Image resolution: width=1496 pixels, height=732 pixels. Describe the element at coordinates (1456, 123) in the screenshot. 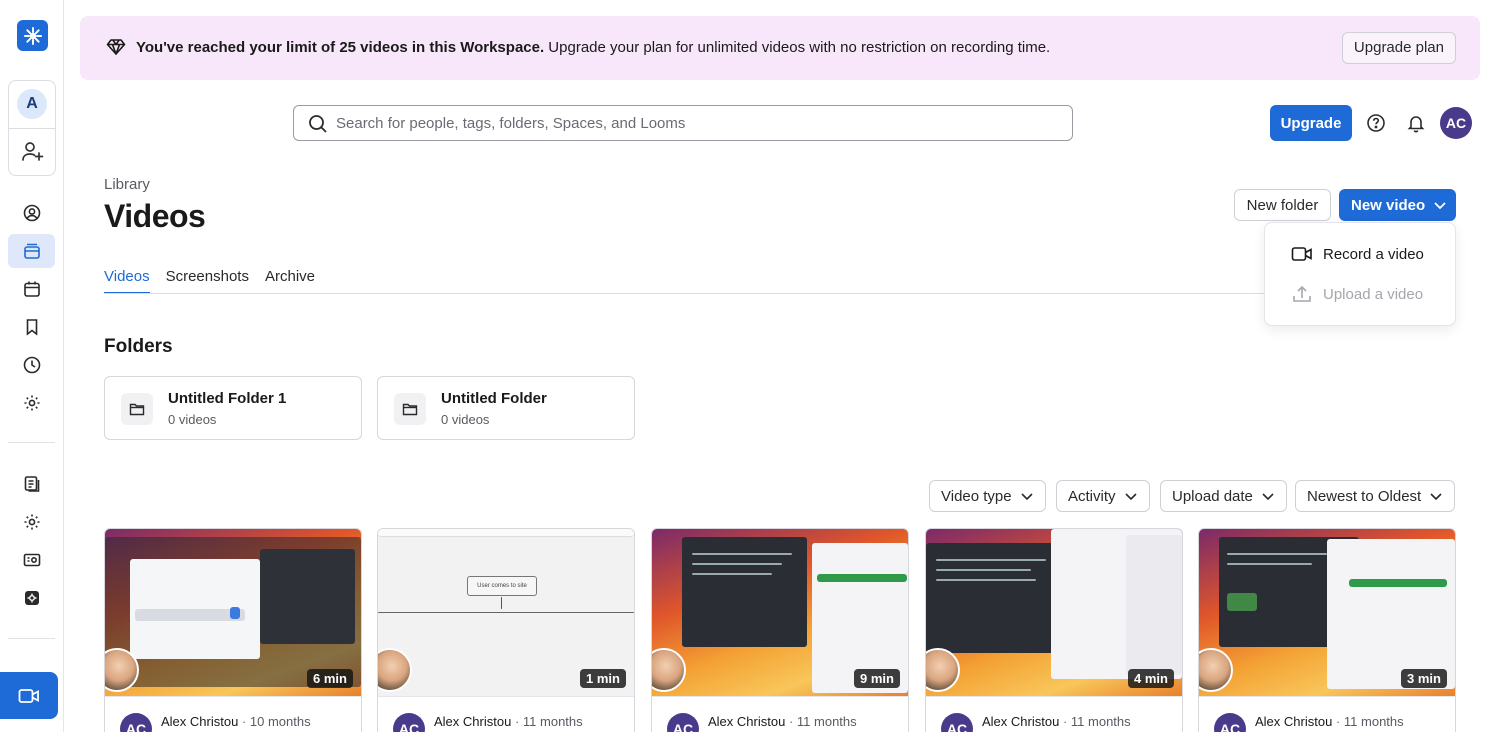

I see `user-avatar: AC` at that location.